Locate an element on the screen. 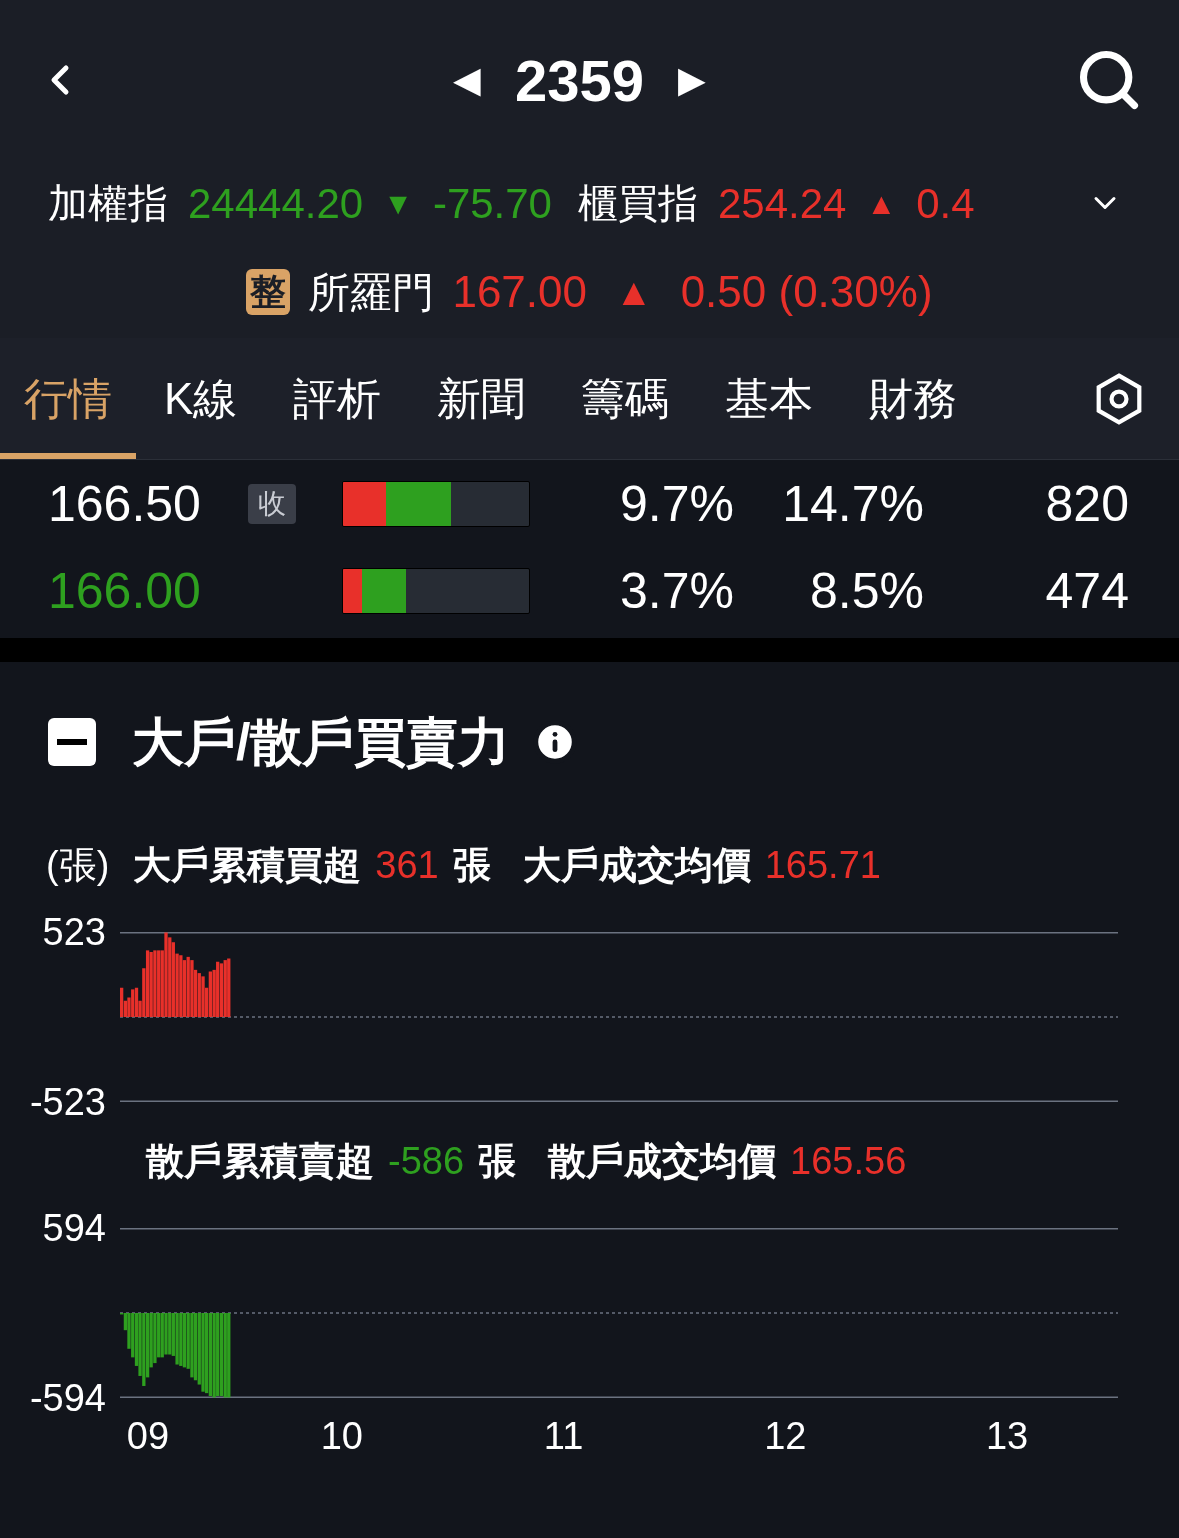 This screenshot has width=1179, height=1538. close-tag: 收 is located at coordinates (272, 504).